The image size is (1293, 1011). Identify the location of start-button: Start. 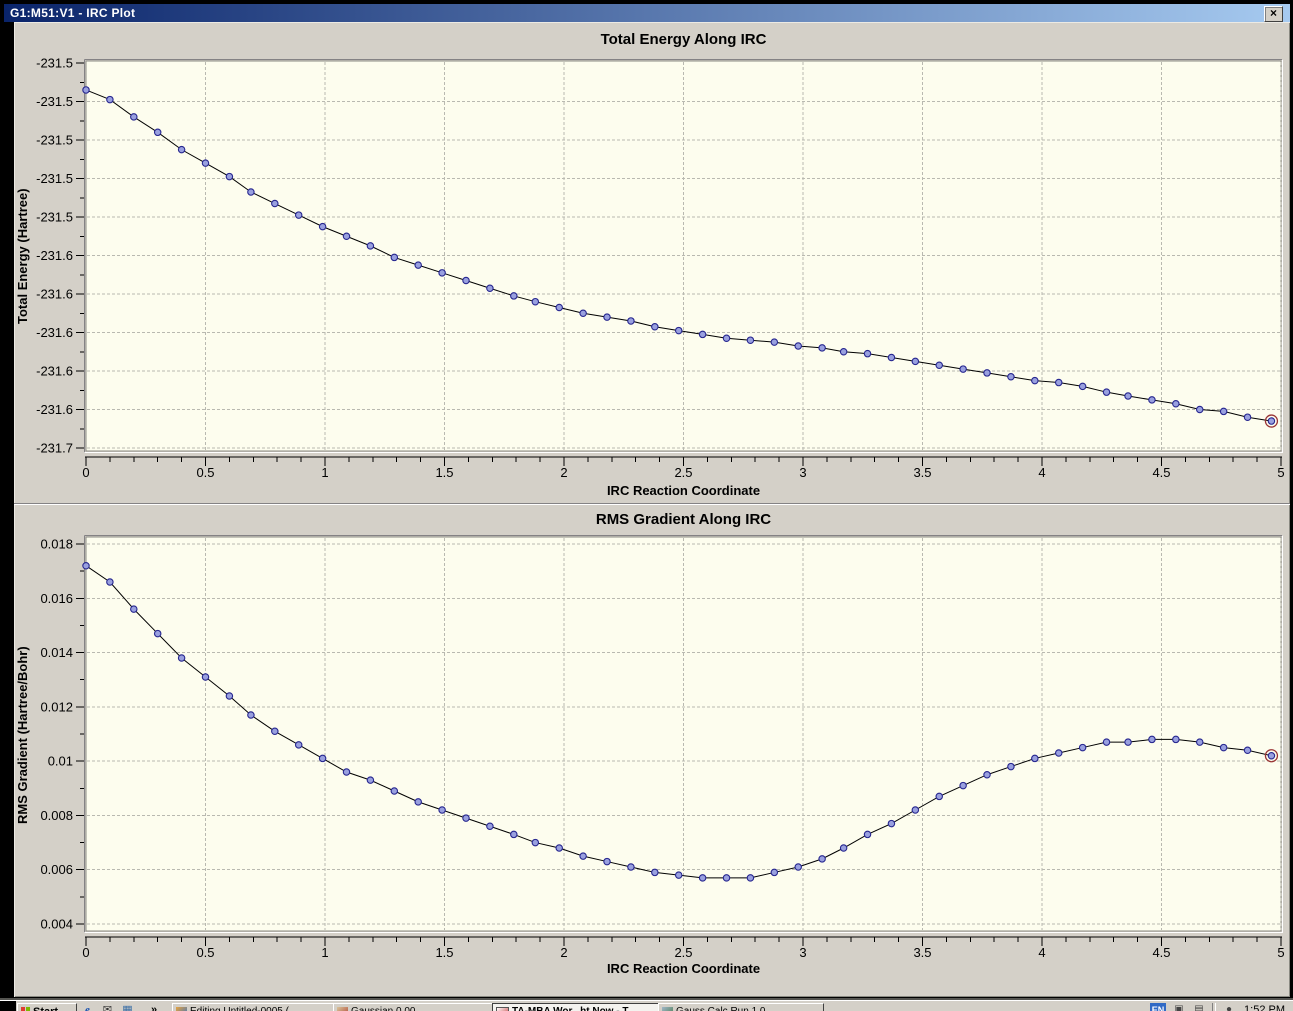
(47, 1007).